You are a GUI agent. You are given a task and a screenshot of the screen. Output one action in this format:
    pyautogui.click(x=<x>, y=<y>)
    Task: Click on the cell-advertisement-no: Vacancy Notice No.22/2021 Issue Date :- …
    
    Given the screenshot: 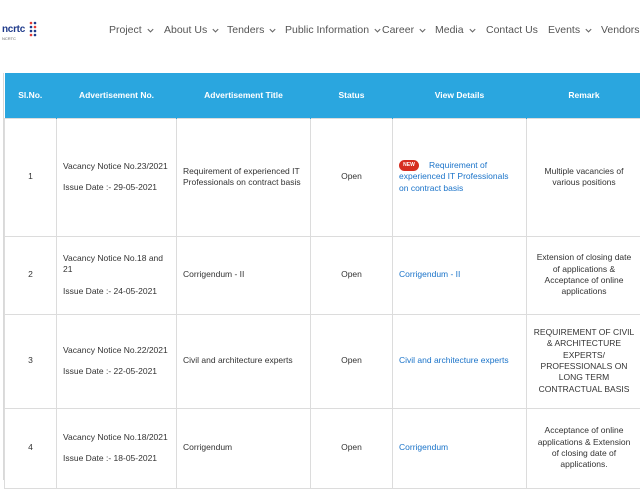 What is the action you would take?
    pyautogui.click(x=117, y=361)
    